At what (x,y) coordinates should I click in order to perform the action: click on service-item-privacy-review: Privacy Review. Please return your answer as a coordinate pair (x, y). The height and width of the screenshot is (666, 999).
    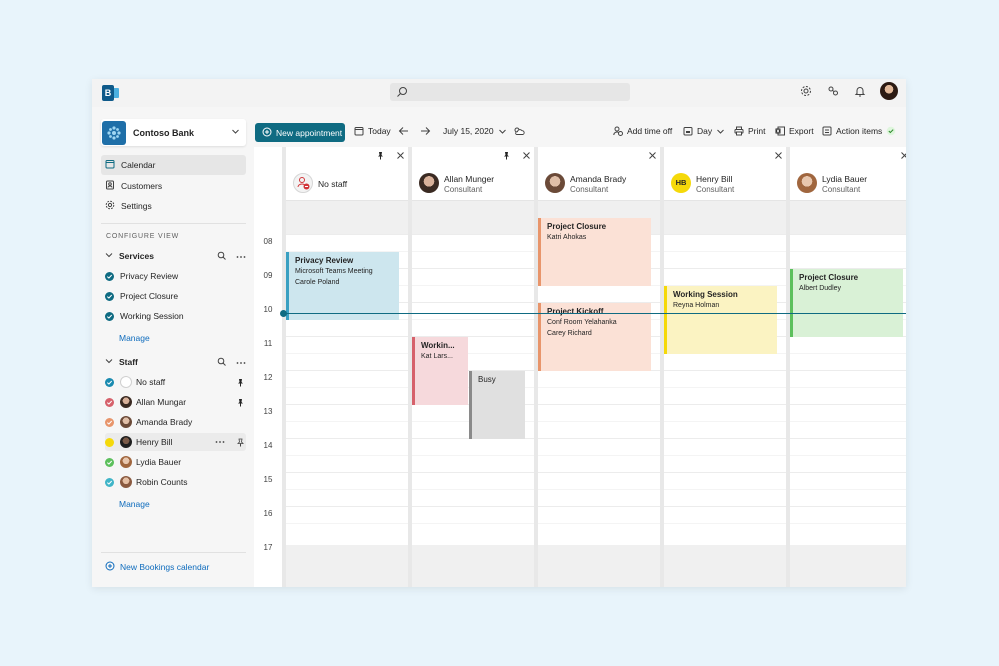
    Looking at the image, I should click on (175, 276).